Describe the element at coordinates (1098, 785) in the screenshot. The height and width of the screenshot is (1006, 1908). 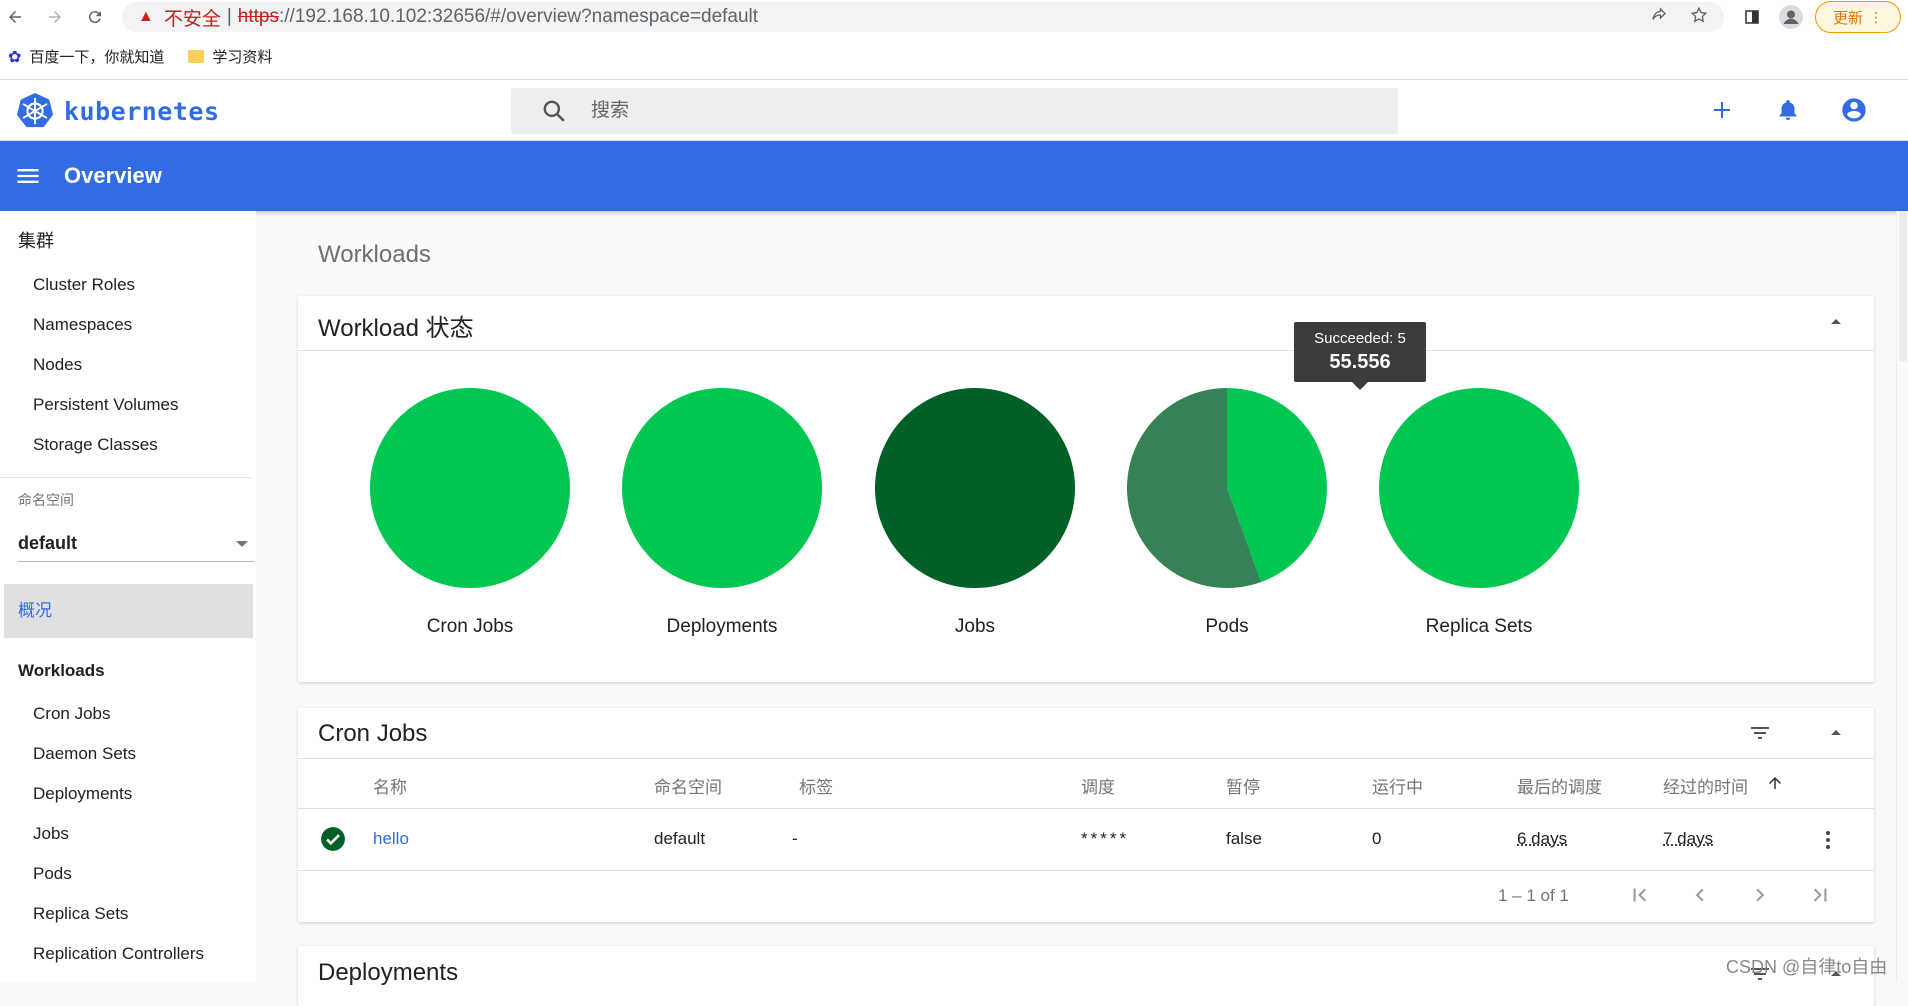
I see `column-header-schedule: 调度` at that location.